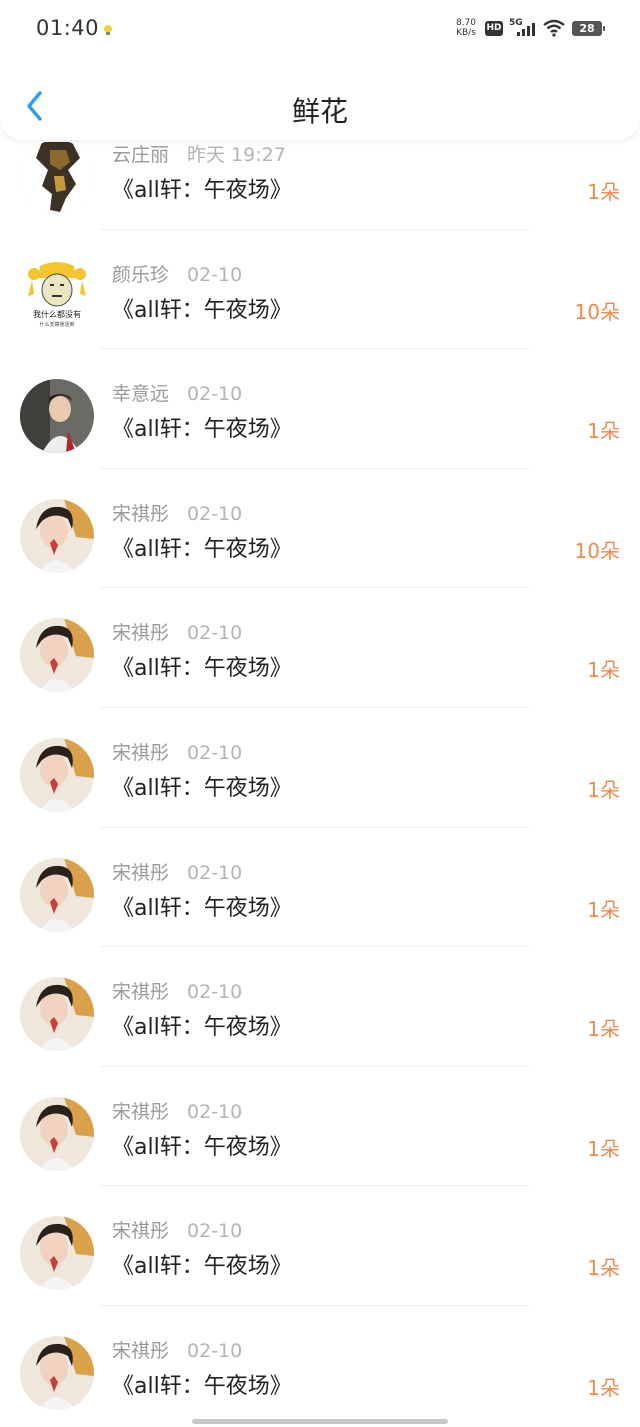  Describe the element at coordinates (554, 28) in the screenshot. I see `wifi-icon` at that location.